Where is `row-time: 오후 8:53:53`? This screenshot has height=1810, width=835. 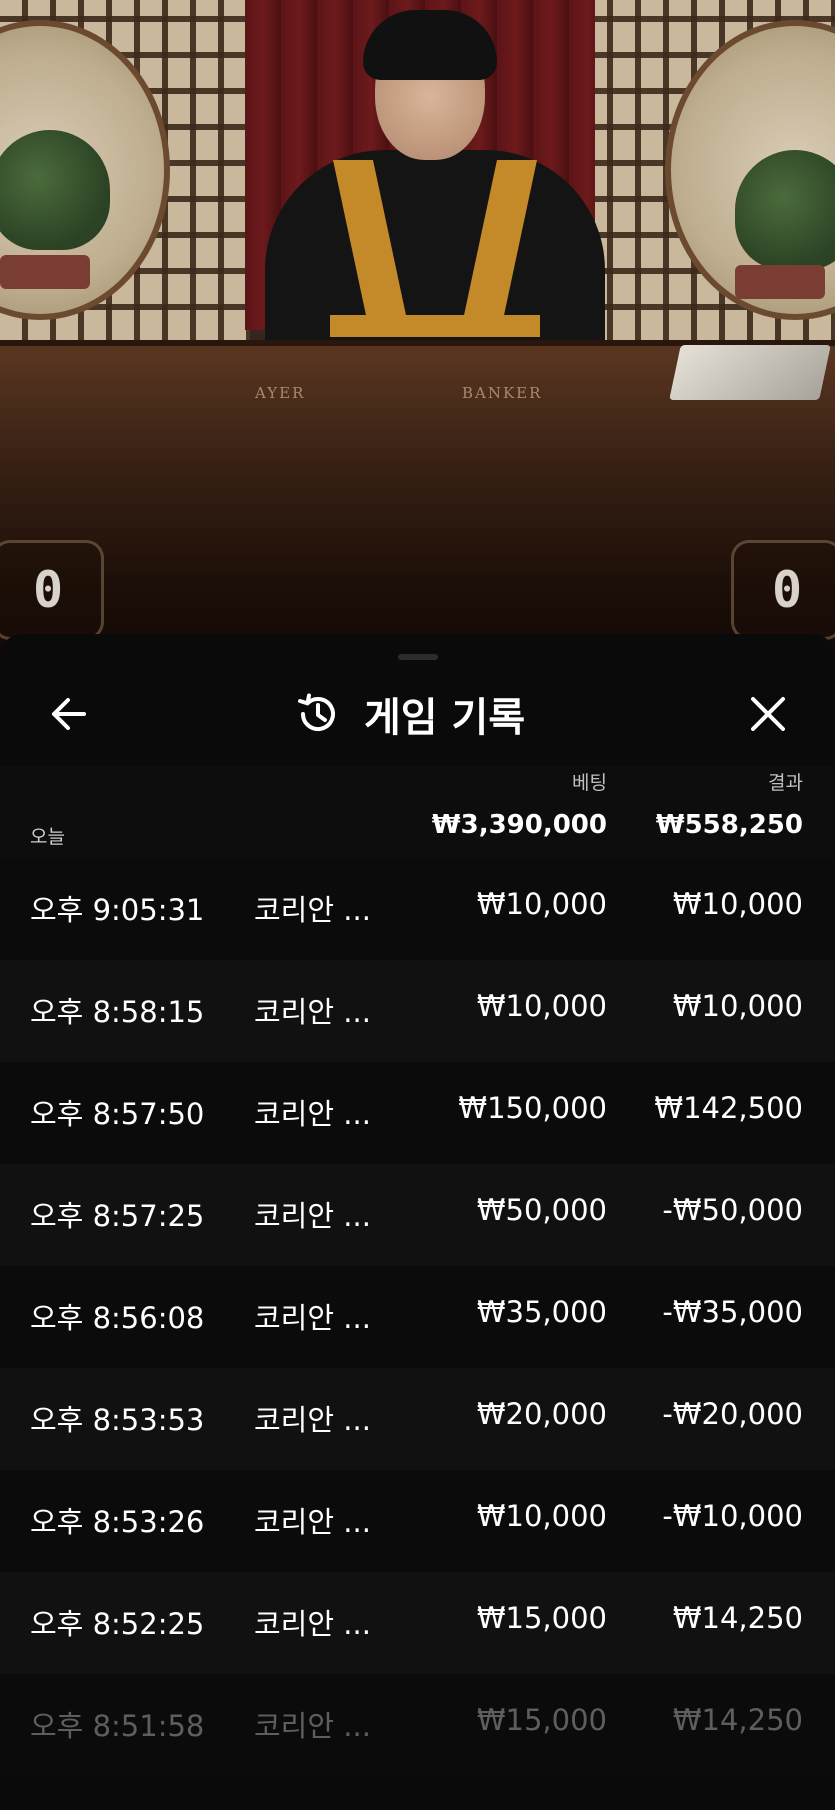
row-time: 오후 8:53:53 is located at coordinates (117, 1420).